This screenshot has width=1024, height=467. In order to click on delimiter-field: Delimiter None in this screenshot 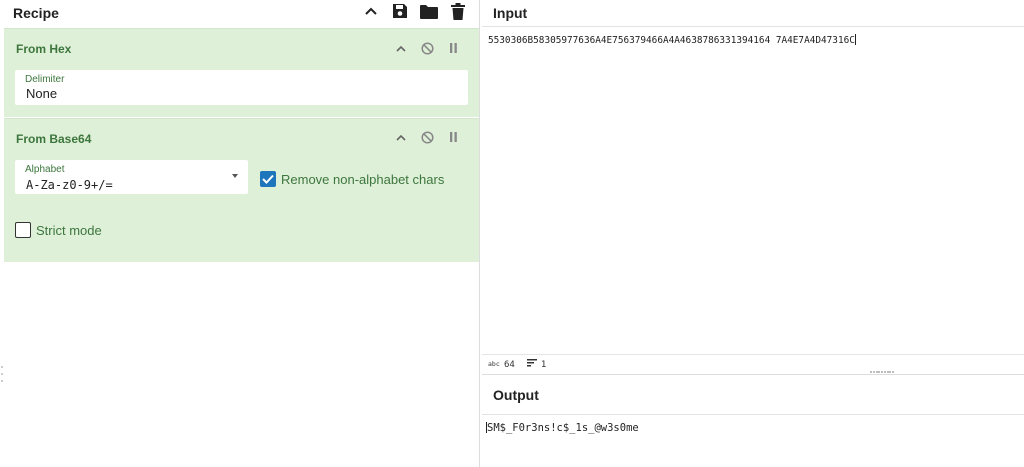, I will do `click(241, 87)`.